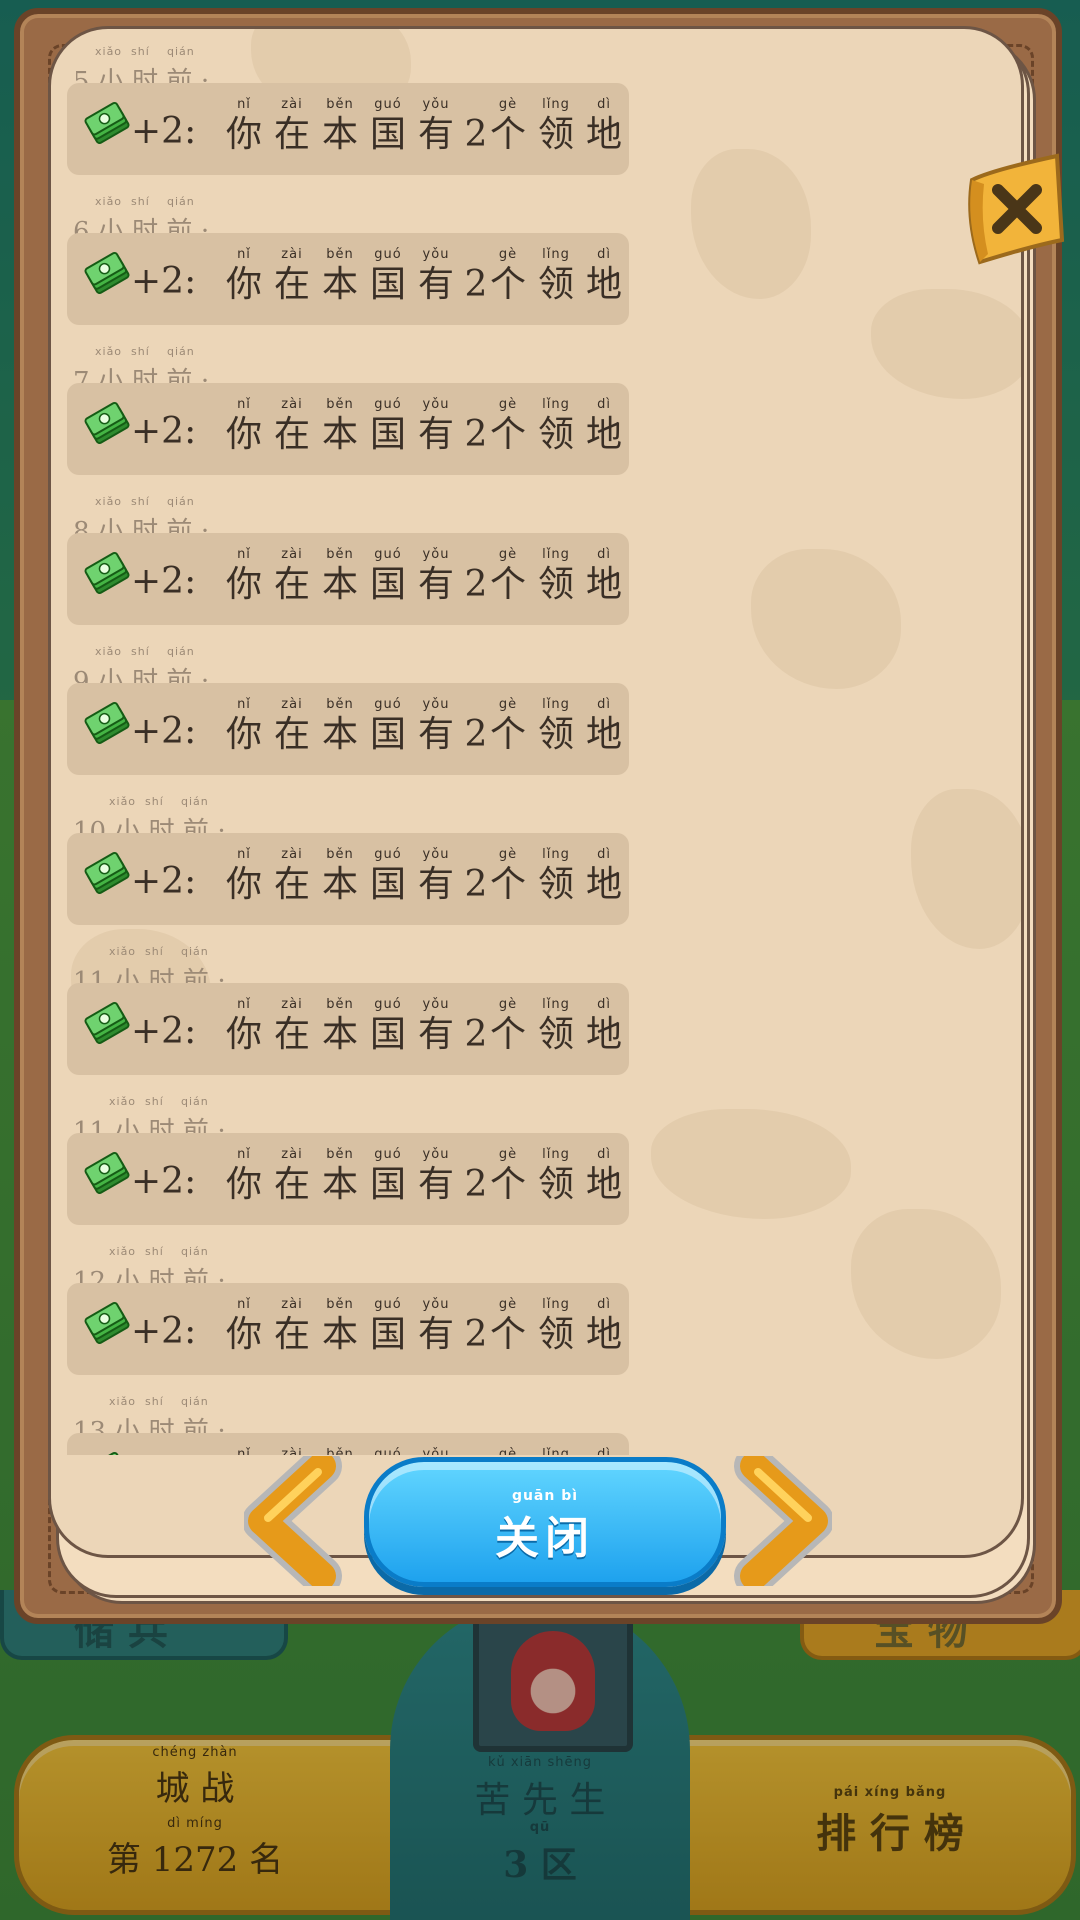  Describe the element at coordinates (782, 1521) in the screenshot. I see `next-page-arrow-icon` at that location.